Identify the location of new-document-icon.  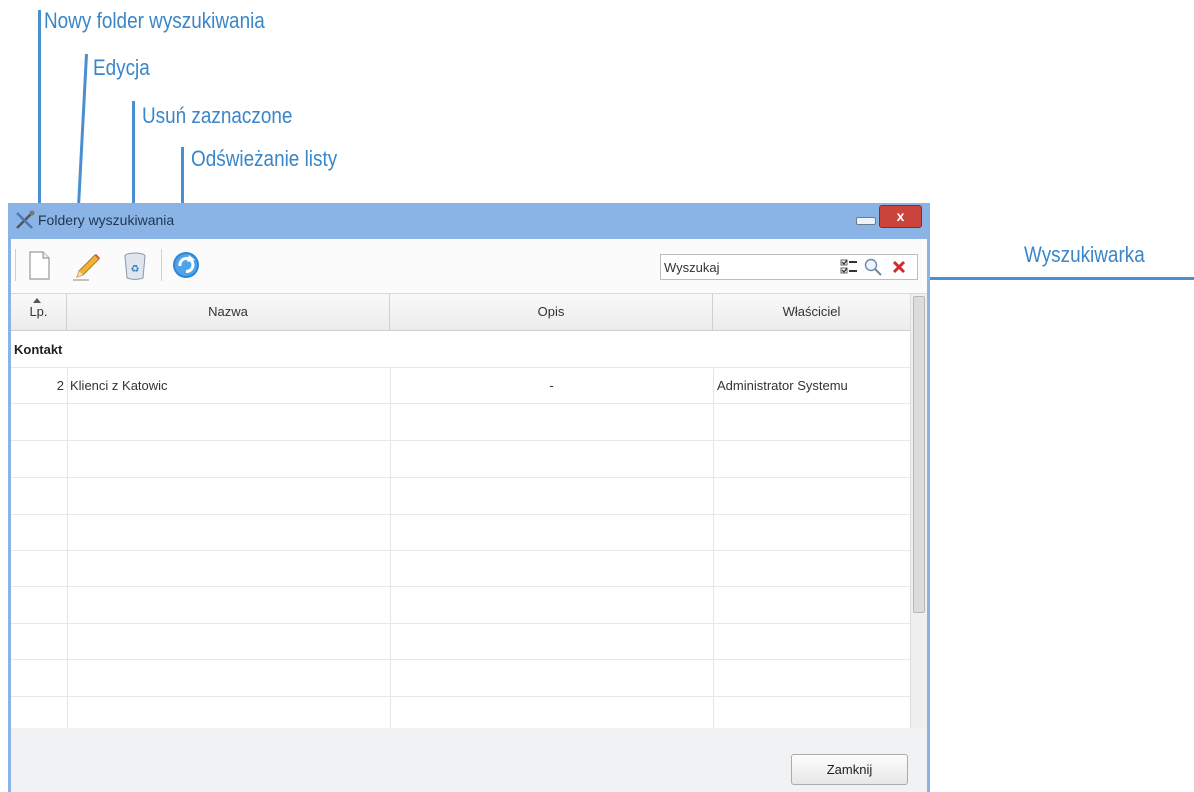
(39, 265).